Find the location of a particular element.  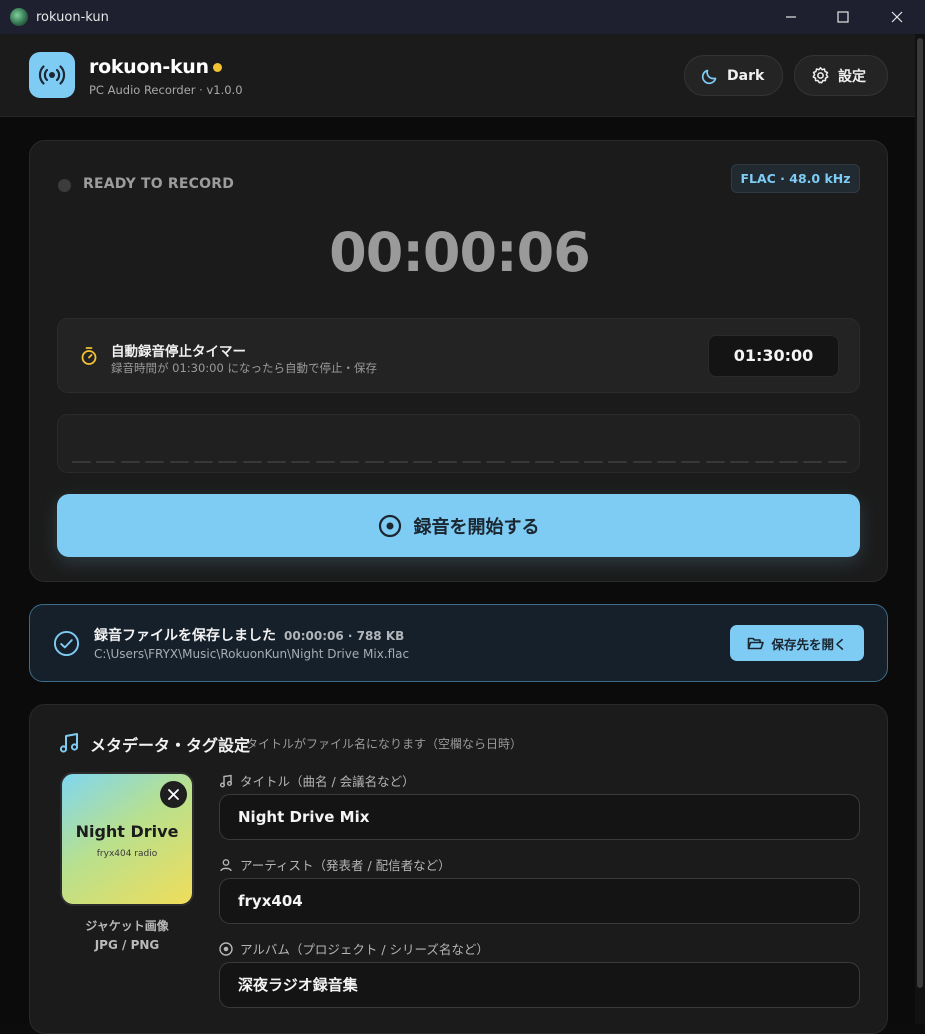

settings-button: 設定 is located at coordinates (841, 75).